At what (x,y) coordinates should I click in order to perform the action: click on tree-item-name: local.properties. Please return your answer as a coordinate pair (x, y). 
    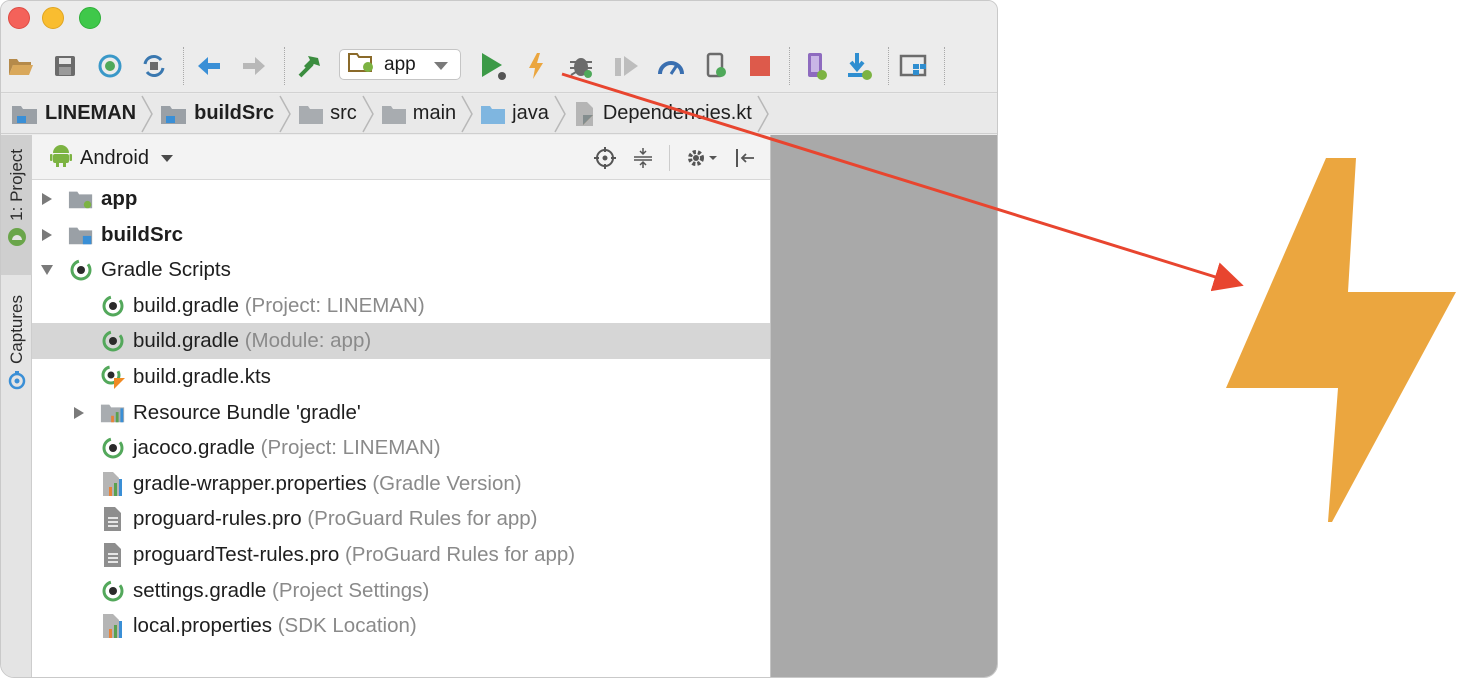
    Looking at the image, I should click on (203, 625).